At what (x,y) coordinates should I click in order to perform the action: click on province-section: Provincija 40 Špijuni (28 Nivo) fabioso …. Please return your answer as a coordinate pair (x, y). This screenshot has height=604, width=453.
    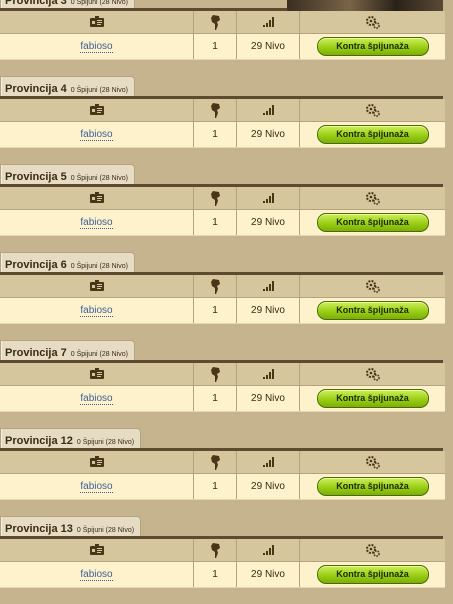
    Looking at the image, I should click on (226, 120).